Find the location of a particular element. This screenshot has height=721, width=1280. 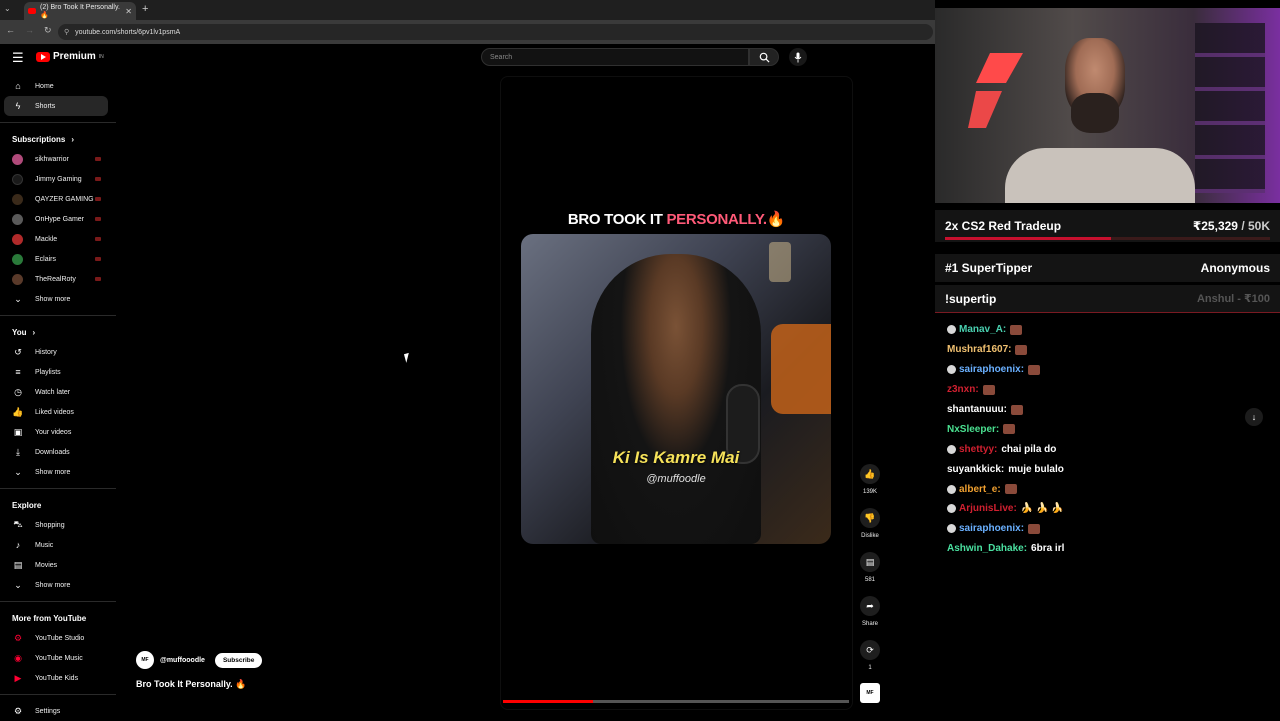

share-label: Share is located at coordinates (869, 624).